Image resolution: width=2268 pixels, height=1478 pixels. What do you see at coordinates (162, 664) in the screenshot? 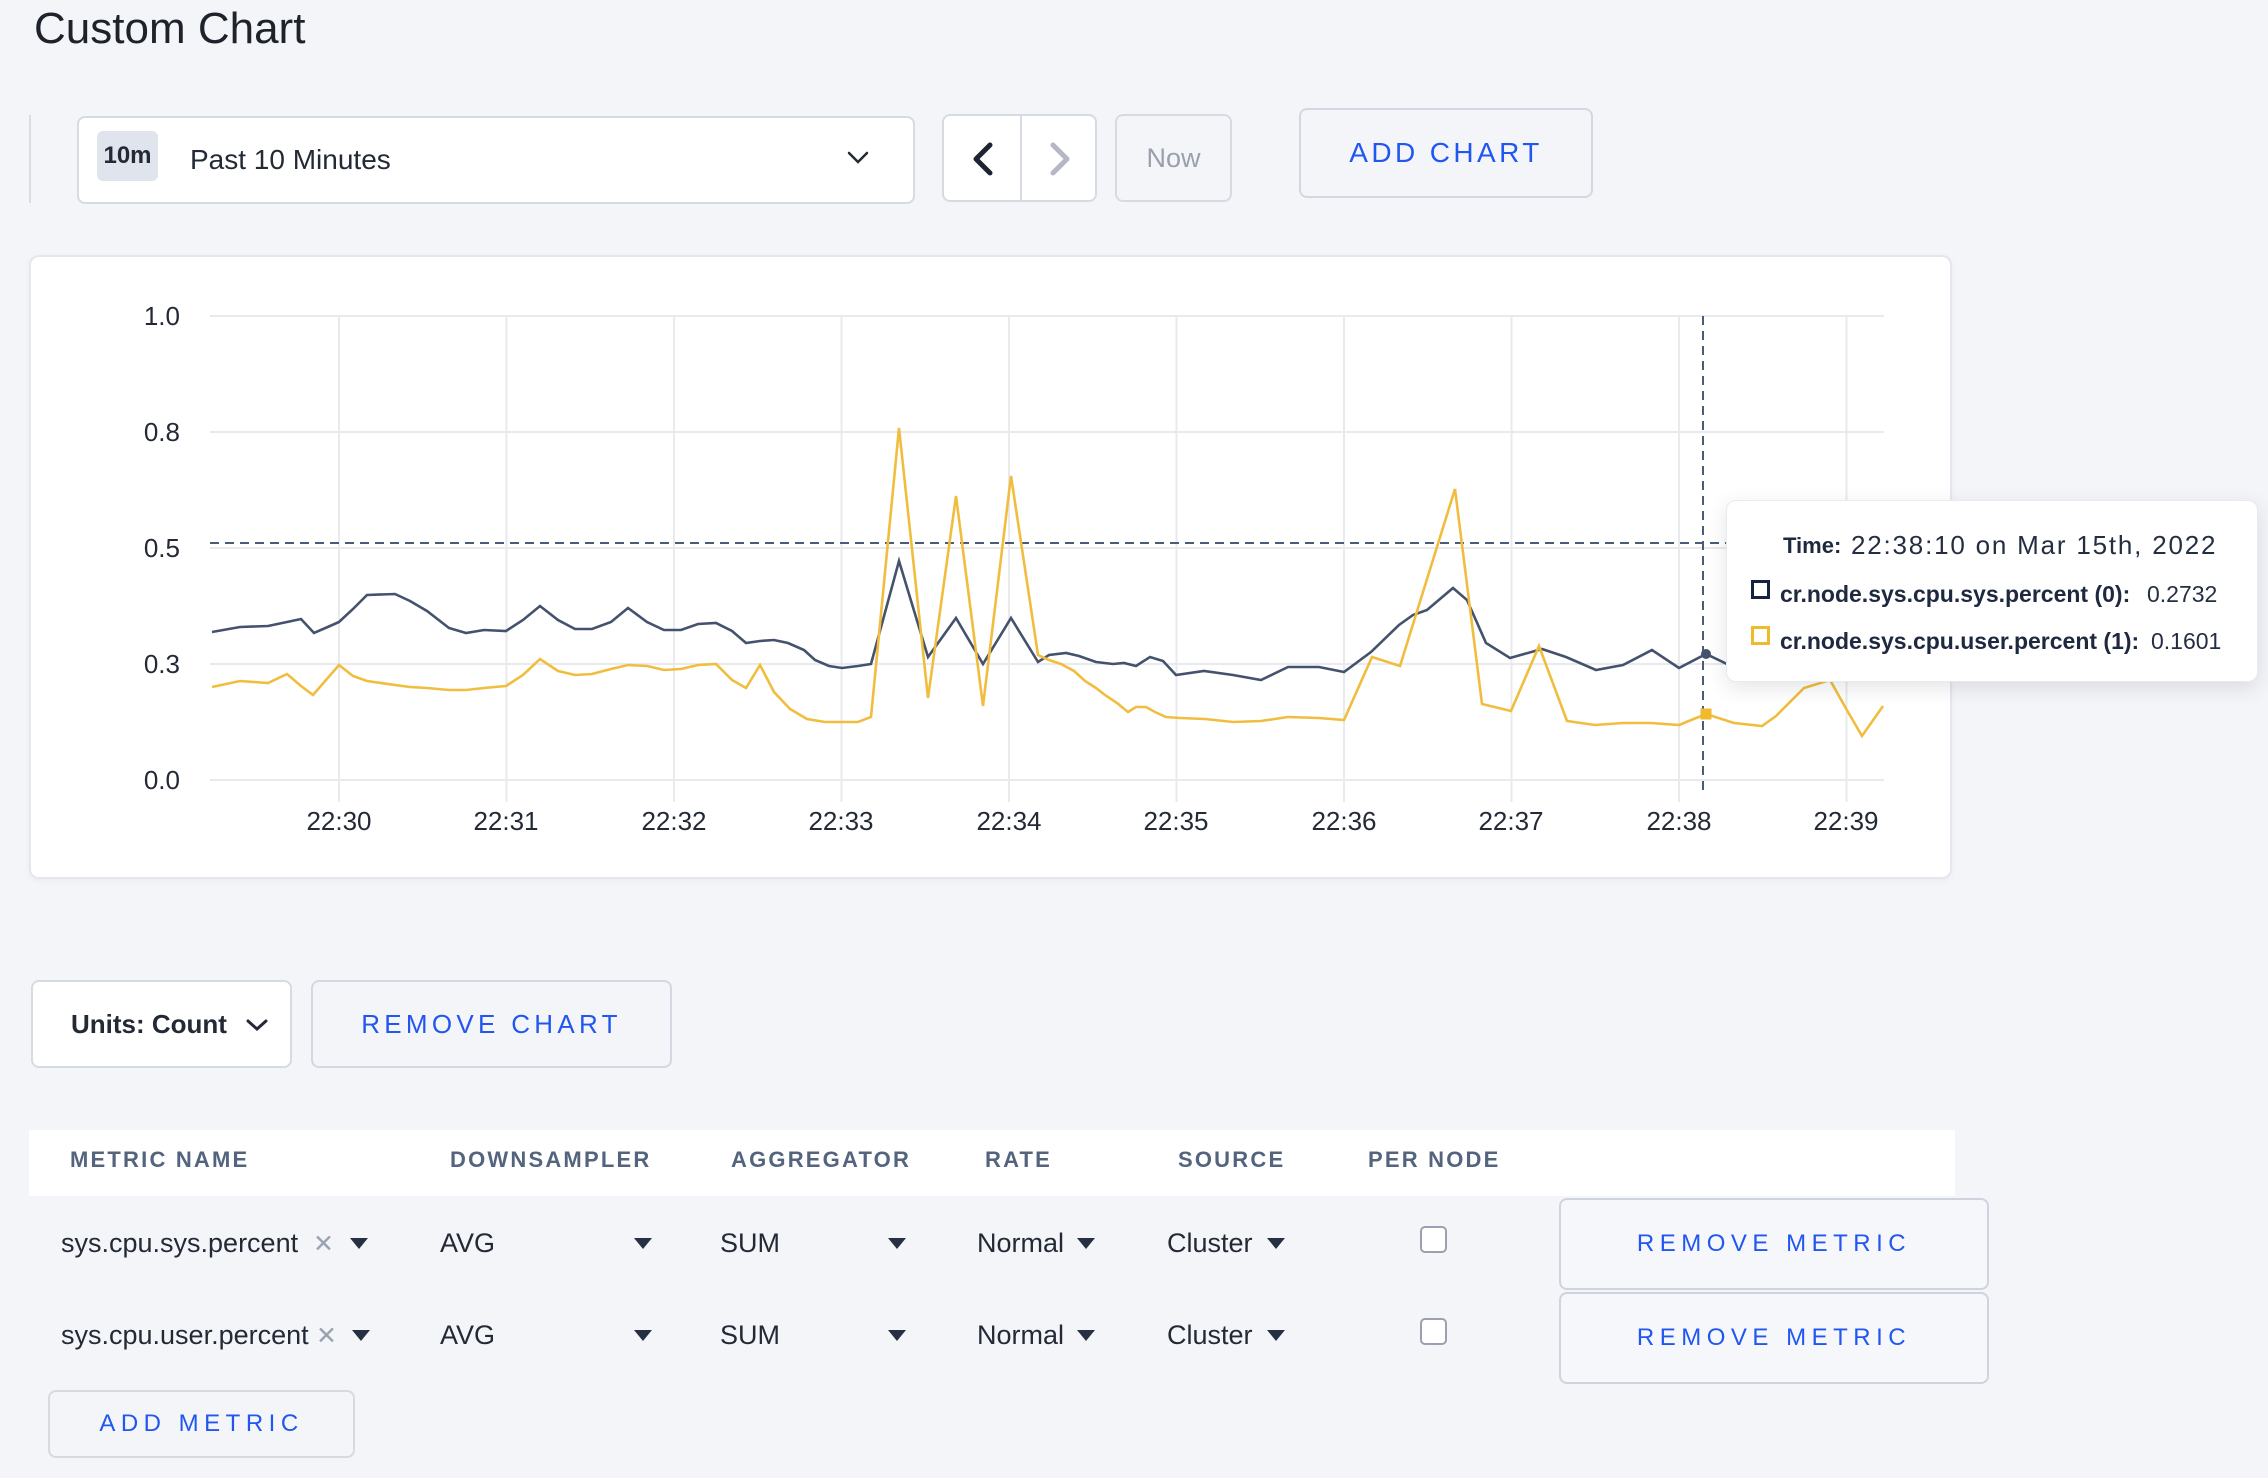
I see `svg-text: 0.3` at bounding box center [162, 664].